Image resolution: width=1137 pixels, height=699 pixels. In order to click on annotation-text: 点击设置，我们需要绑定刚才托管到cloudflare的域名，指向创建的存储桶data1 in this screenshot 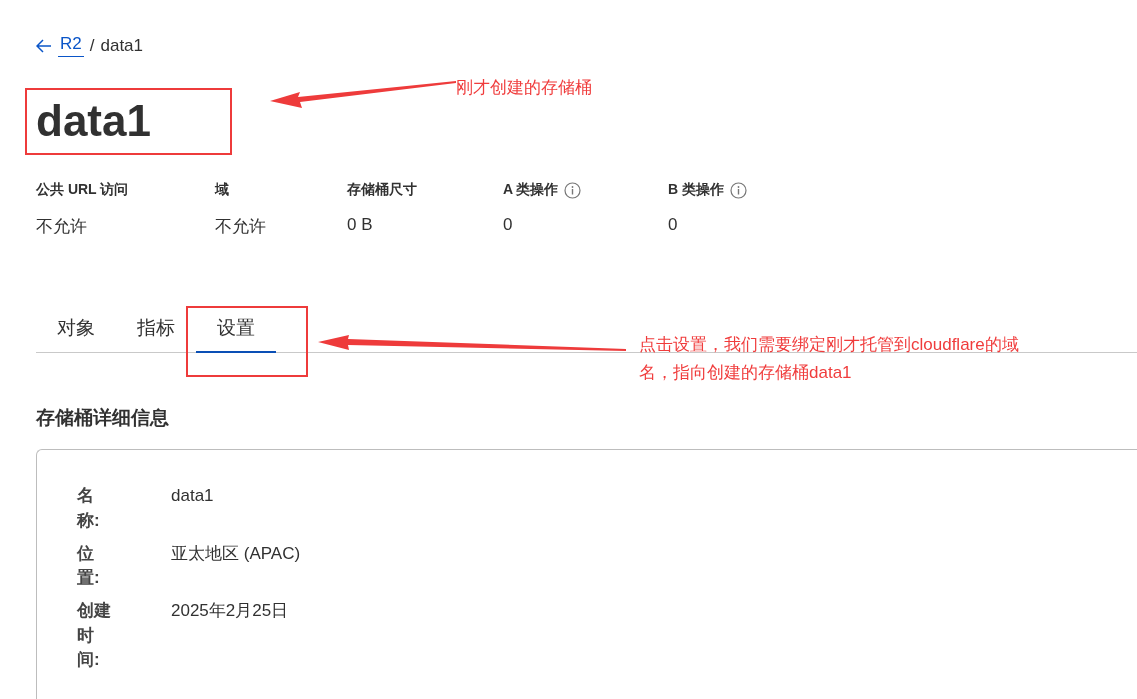, I will do `click(829, 359)`.